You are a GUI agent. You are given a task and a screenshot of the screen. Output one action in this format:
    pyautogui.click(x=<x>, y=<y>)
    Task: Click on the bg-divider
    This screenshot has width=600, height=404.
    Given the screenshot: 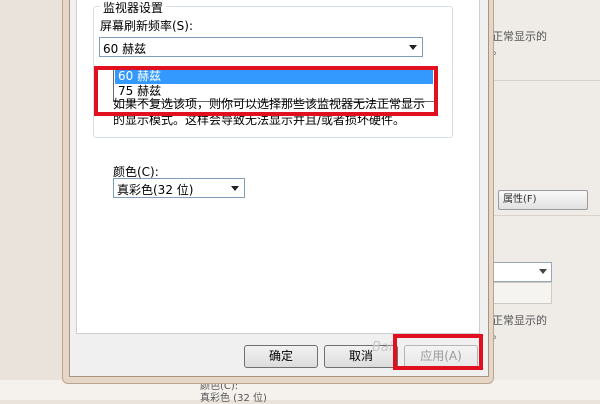 What is the action you would take?
    pyautogui.click(x=539, y=80)
    